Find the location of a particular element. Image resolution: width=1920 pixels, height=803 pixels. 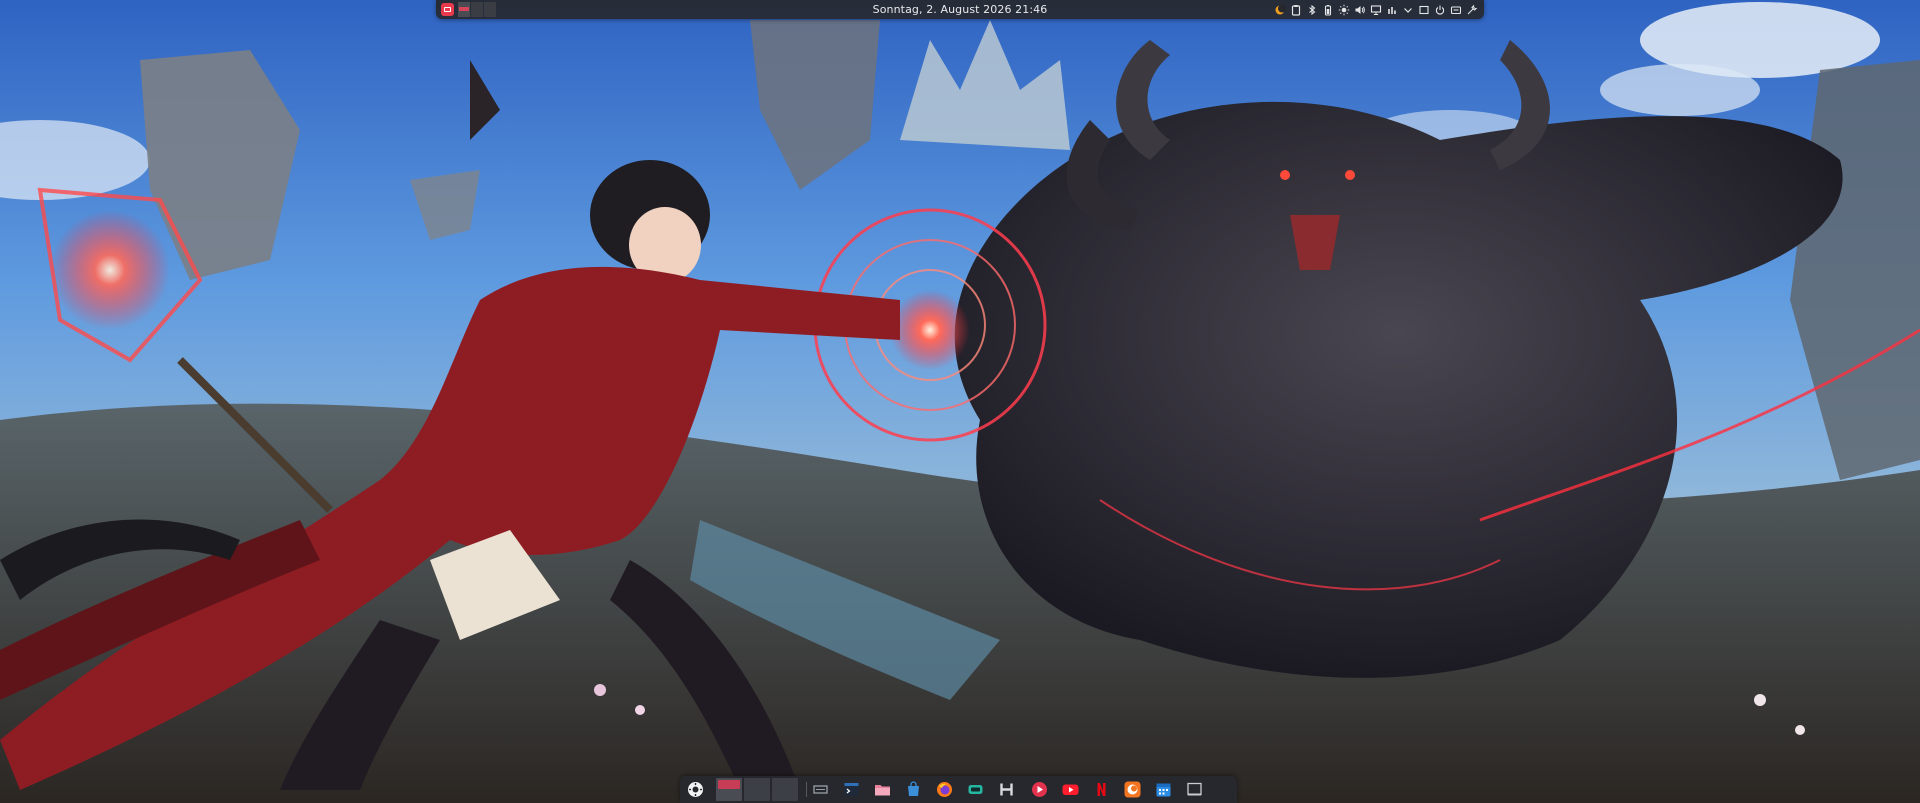

bluetooth-icon is located at coordinates (1312, 10).